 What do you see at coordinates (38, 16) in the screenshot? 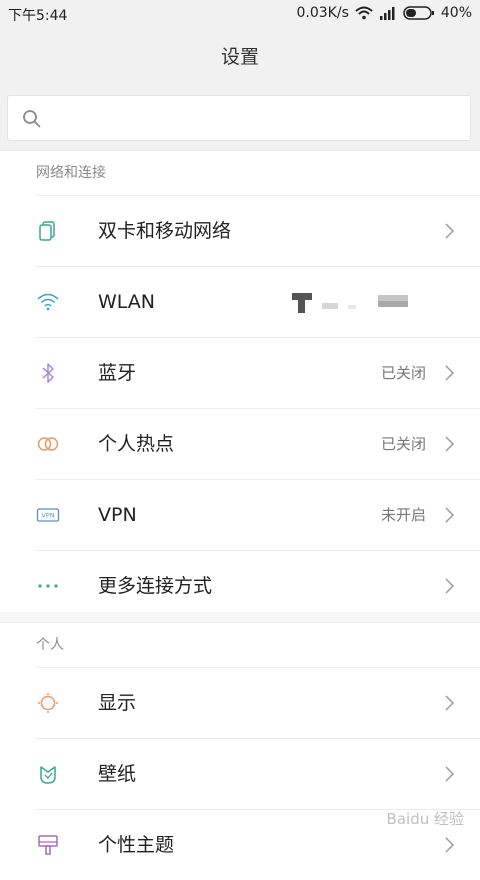
I see `status-time: 下午5:44` at bounding box center [38, 16].